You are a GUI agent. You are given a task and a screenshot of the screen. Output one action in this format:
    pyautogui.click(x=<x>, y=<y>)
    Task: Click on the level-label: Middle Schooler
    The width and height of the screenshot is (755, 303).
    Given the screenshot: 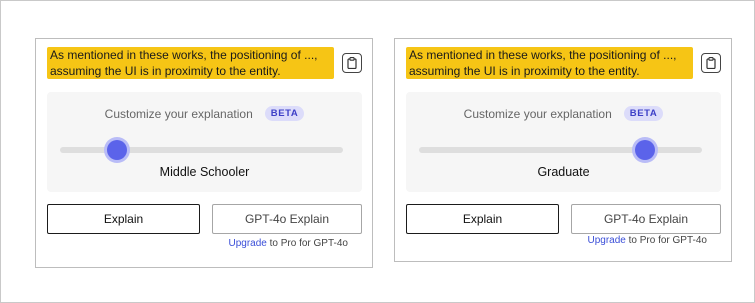 What is the action you would take?
    pyautogui.click(x=204, y=172)
    